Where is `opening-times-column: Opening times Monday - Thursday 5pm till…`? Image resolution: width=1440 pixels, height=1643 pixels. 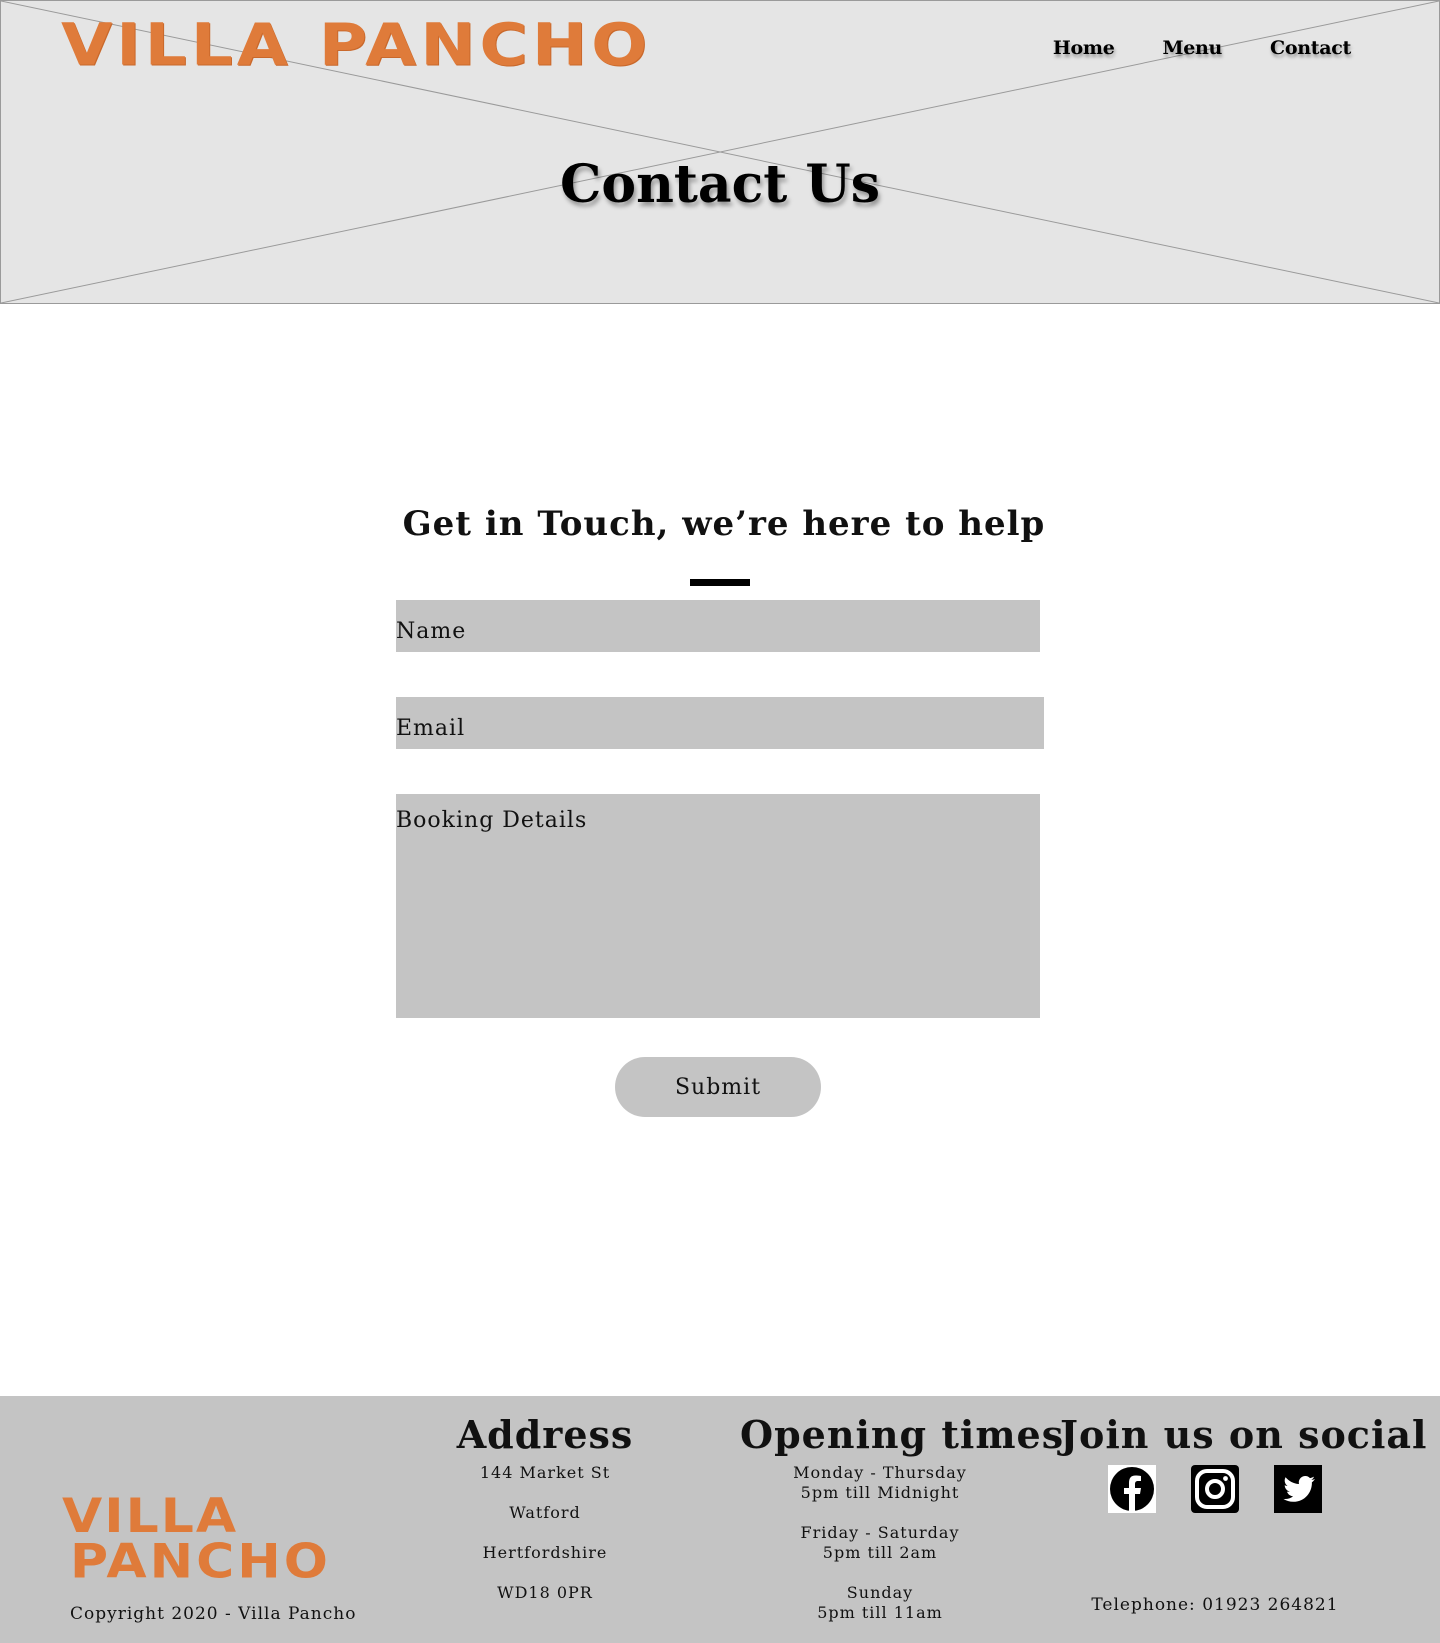 opening-times-column: Opening times Monday - Thursday 5pm till… is located at coordinates (902, 1517).